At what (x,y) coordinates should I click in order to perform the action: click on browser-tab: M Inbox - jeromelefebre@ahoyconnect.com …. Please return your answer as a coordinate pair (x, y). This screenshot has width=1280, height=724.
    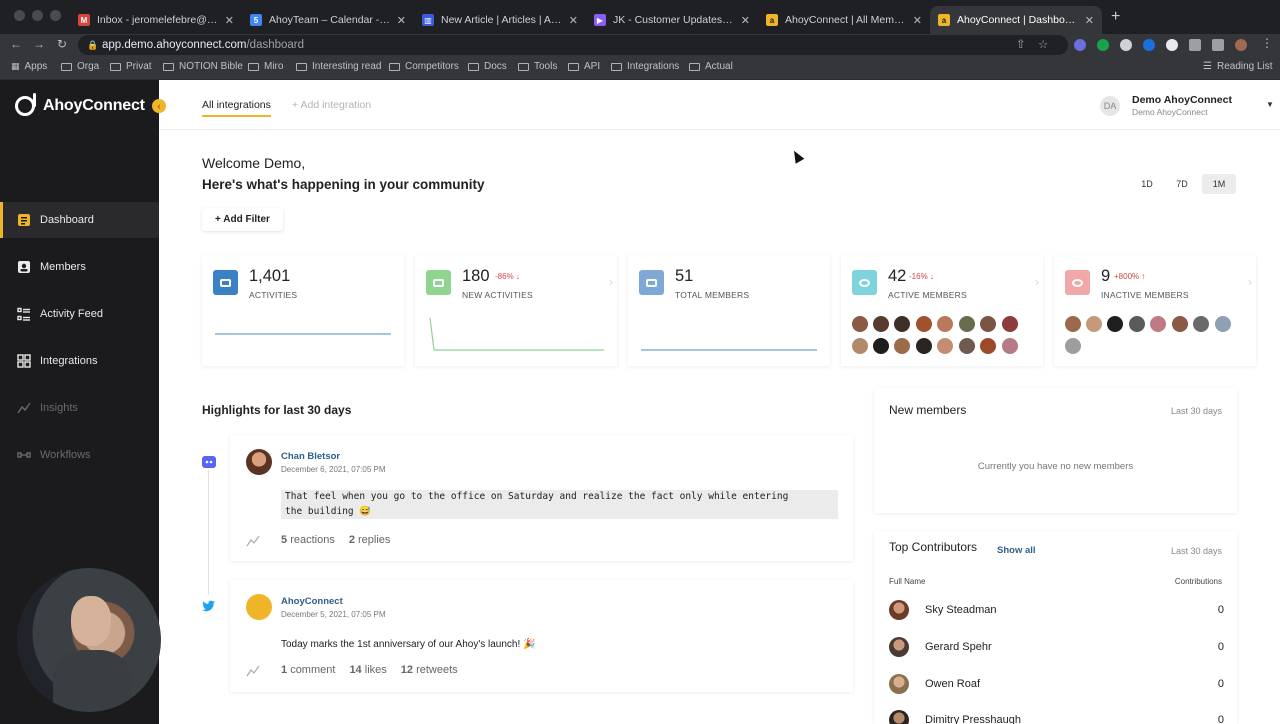
    Looking at the image, I should click on (156, 20).